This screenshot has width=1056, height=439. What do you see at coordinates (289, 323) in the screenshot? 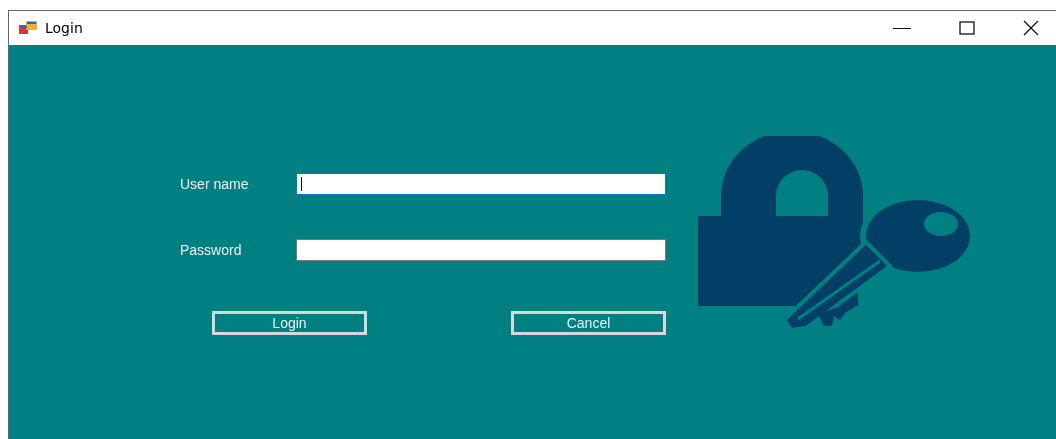
I see `dialog-button: Login` at bounding box center [289, 323].